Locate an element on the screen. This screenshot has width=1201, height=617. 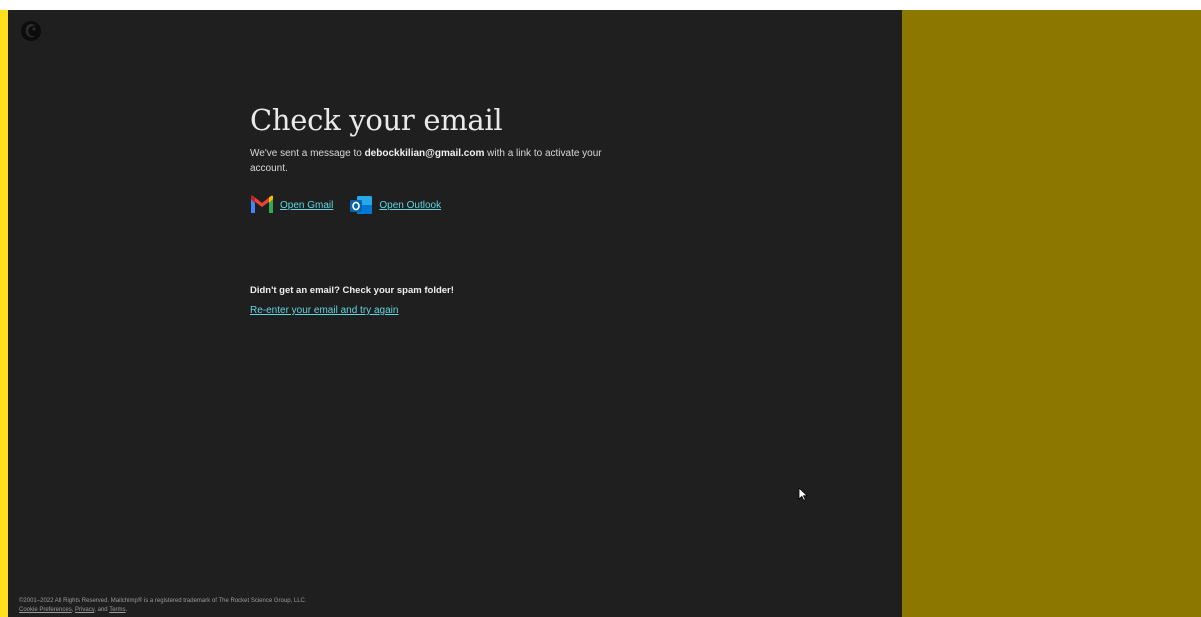
mail-provider-links: Open Gmail Open Outlook is located at coordinates (435, 205).